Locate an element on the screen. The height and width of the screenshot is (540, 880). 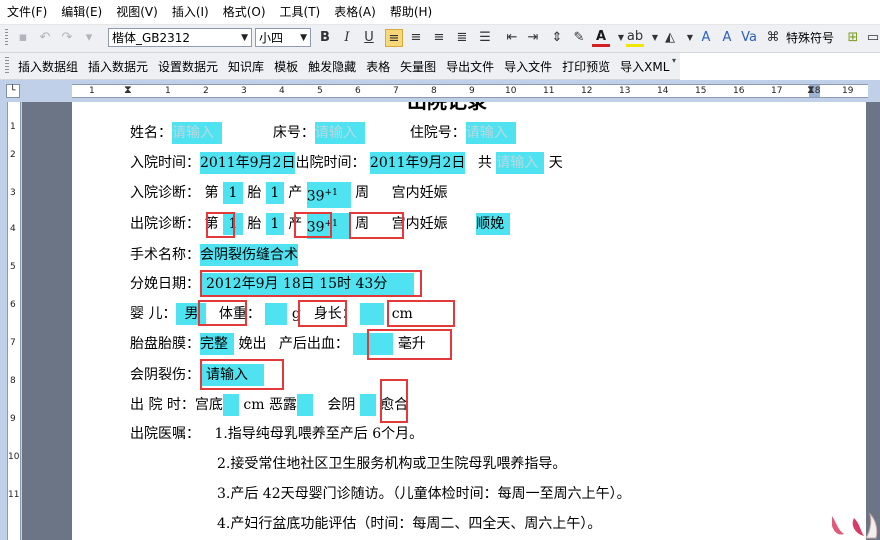
char-spacing-icon: A is located at coordinates (727, 38).